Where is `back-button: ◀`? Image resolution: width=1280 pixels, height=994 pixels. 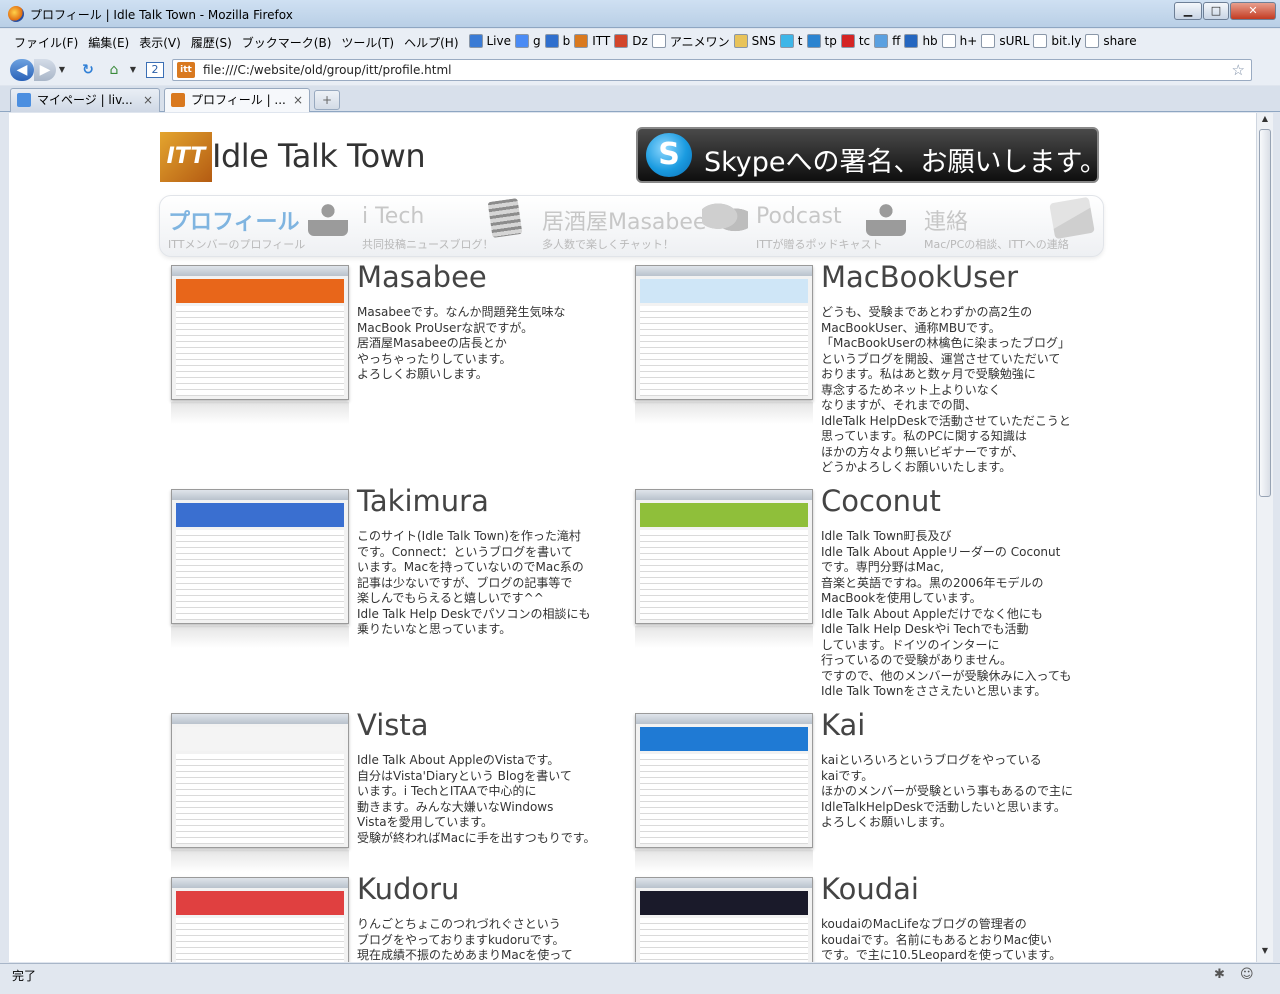 back-button: ◀ is located at coordinates (22, 70).